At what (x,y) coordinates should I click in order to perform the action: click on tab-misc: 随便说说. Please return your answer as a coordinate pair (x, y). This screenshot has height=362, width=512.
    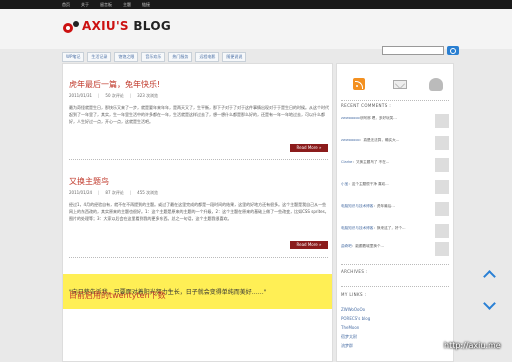
    Looking at the image, I should click on (234, 57).